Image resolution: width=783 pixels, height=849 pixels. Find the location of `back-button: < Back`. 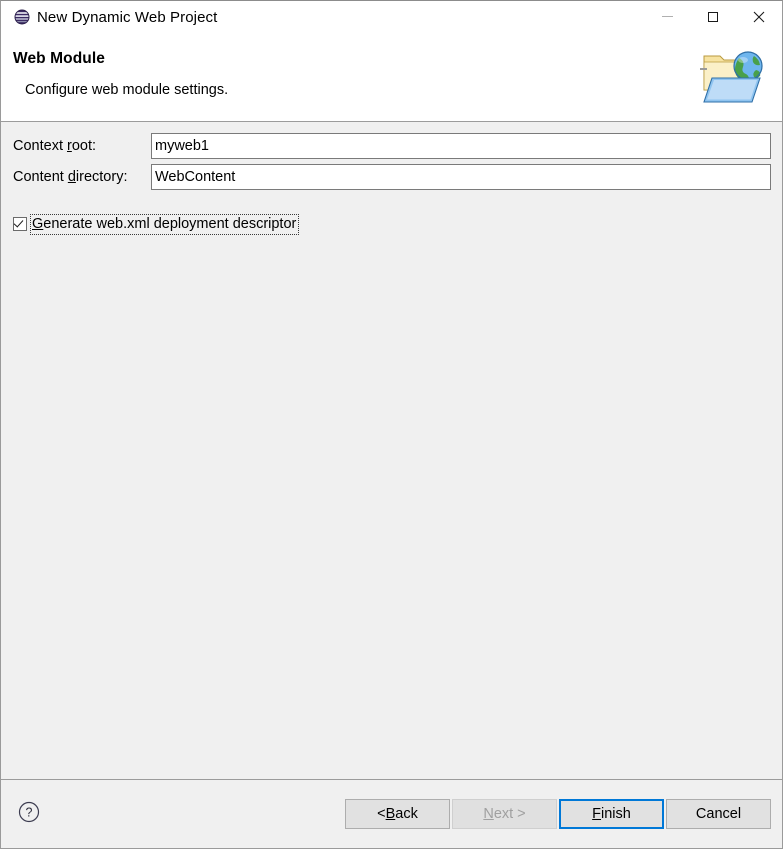

back-button: < Back is located at coordinates (397, 814).